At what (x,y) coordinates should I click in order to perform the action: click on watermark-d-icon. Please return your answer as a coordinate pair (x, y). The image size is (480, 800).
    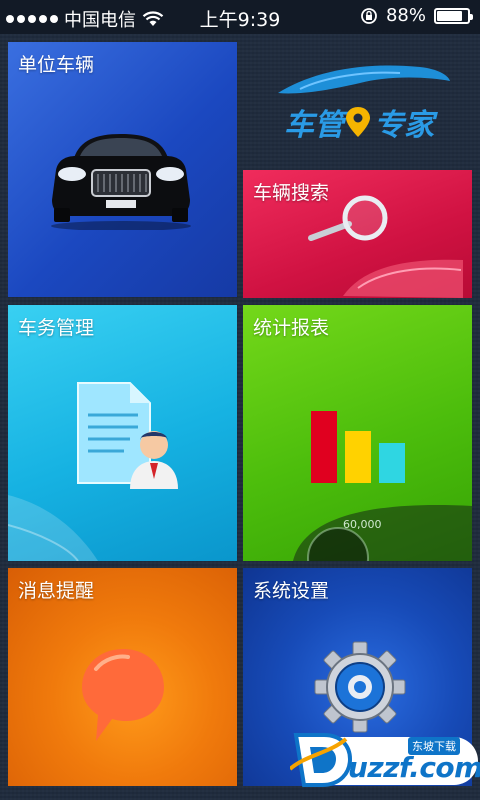
    Looking at the image, I should click on (321, 760).